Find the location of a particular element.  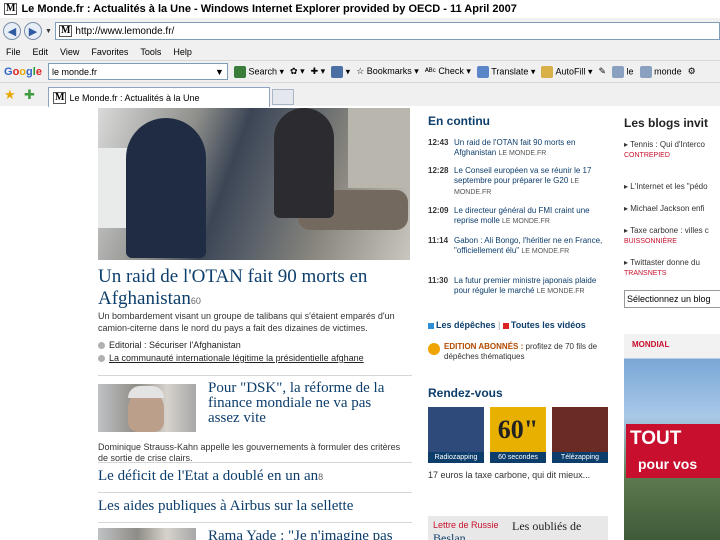

tab-bar: ★ ✚ M Le Monde.fr : Actualités à la Une is located at coordinates (360, 94).